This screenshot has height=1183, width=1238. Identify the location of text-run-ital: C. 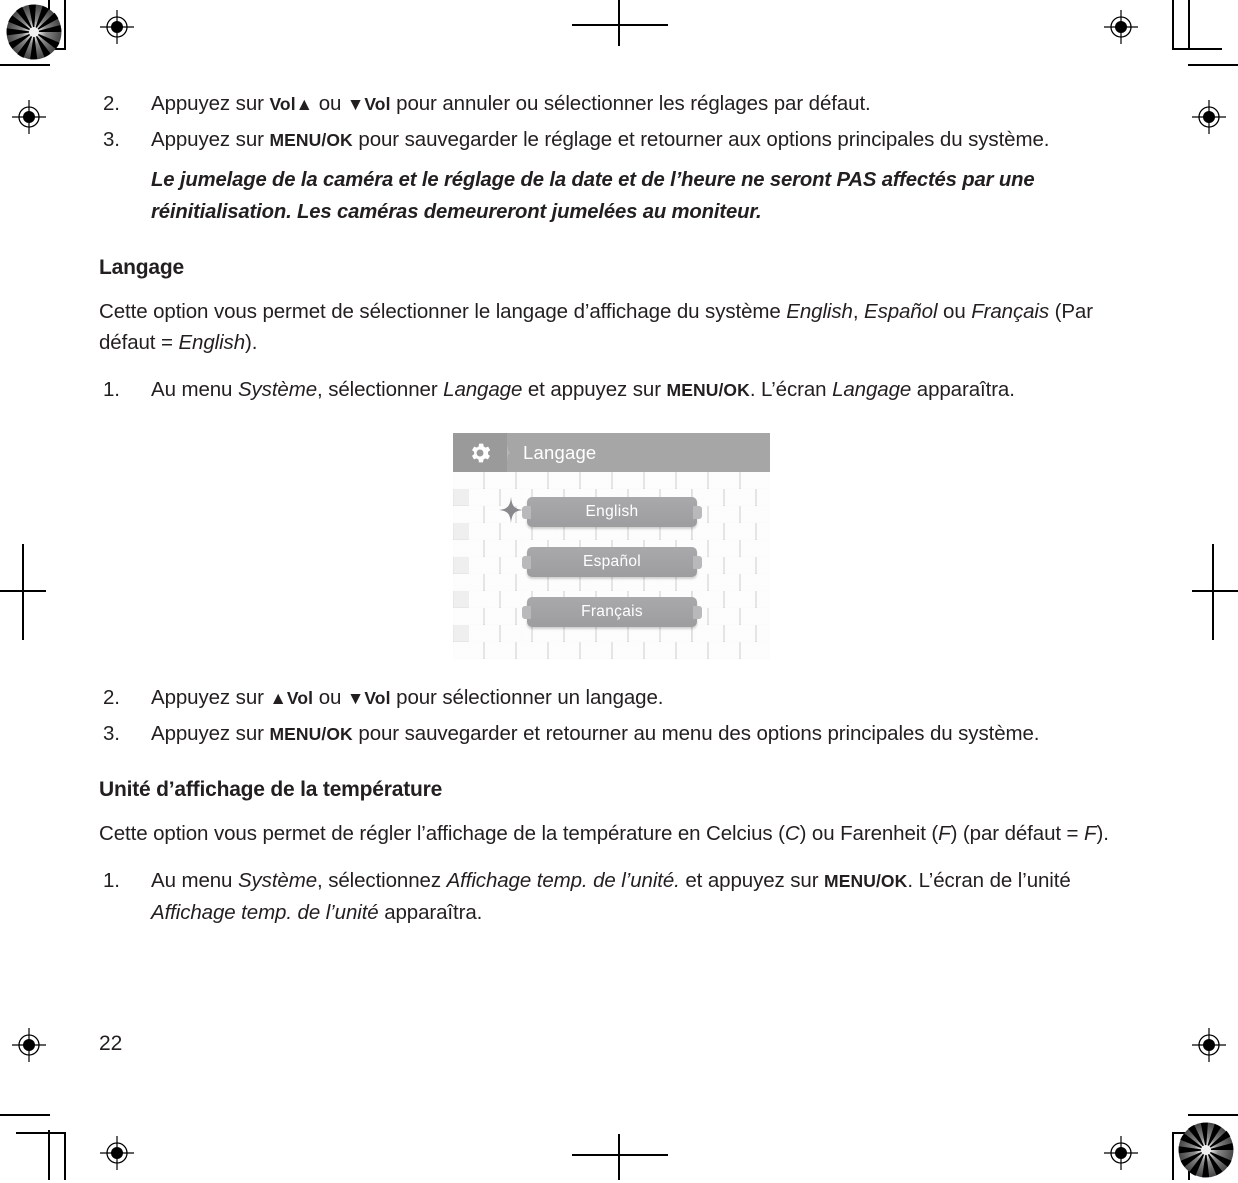
(792, 833).